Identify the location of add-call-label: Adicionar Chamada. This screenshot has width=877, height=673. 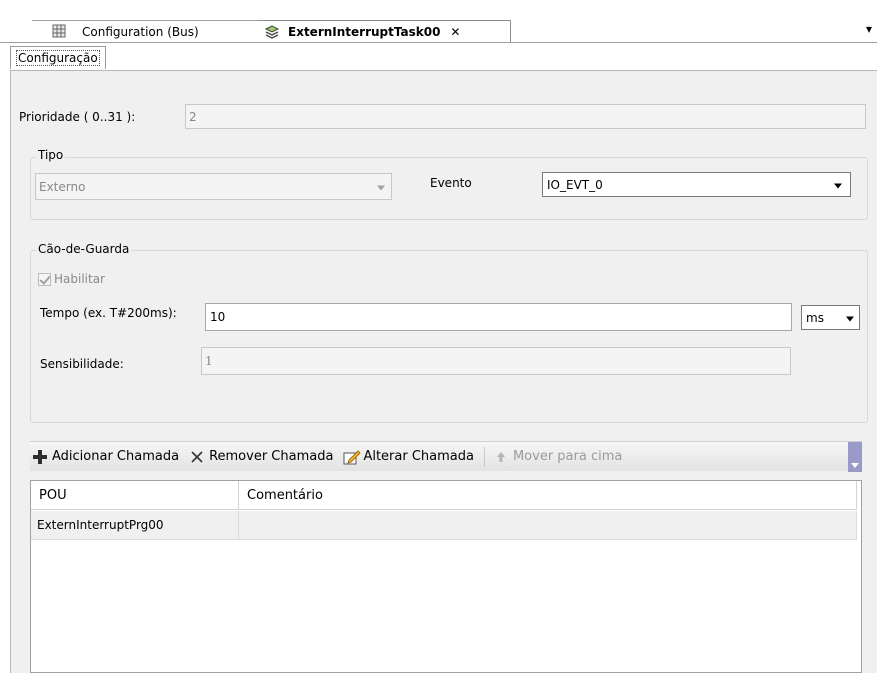
(116, 456).